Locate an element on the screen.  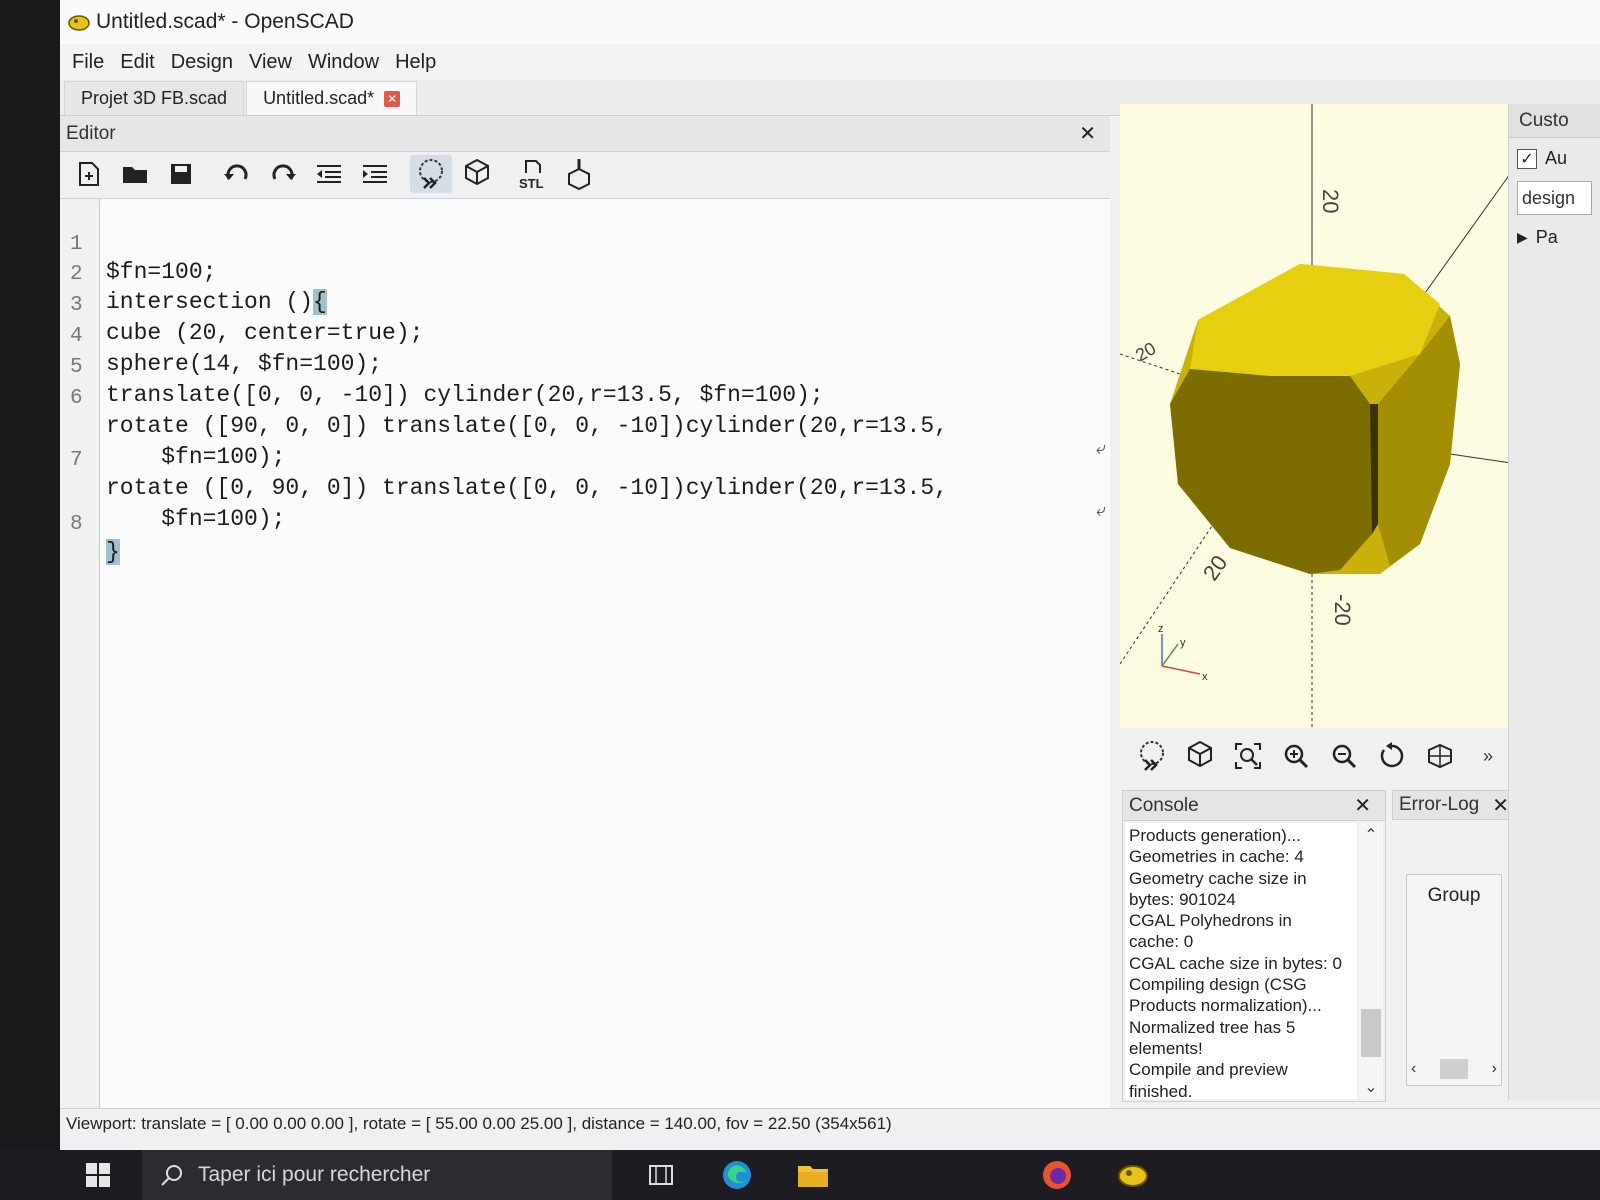
close-editor-icon: ✕ is located at coordinates (1087, 133).